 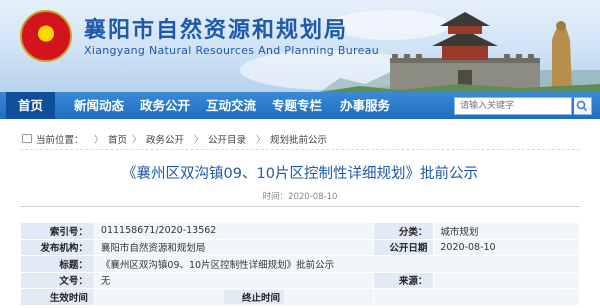 I want to click on publisher-value: 襄阳市自然资源和规划局, so click(x=234, y=247).